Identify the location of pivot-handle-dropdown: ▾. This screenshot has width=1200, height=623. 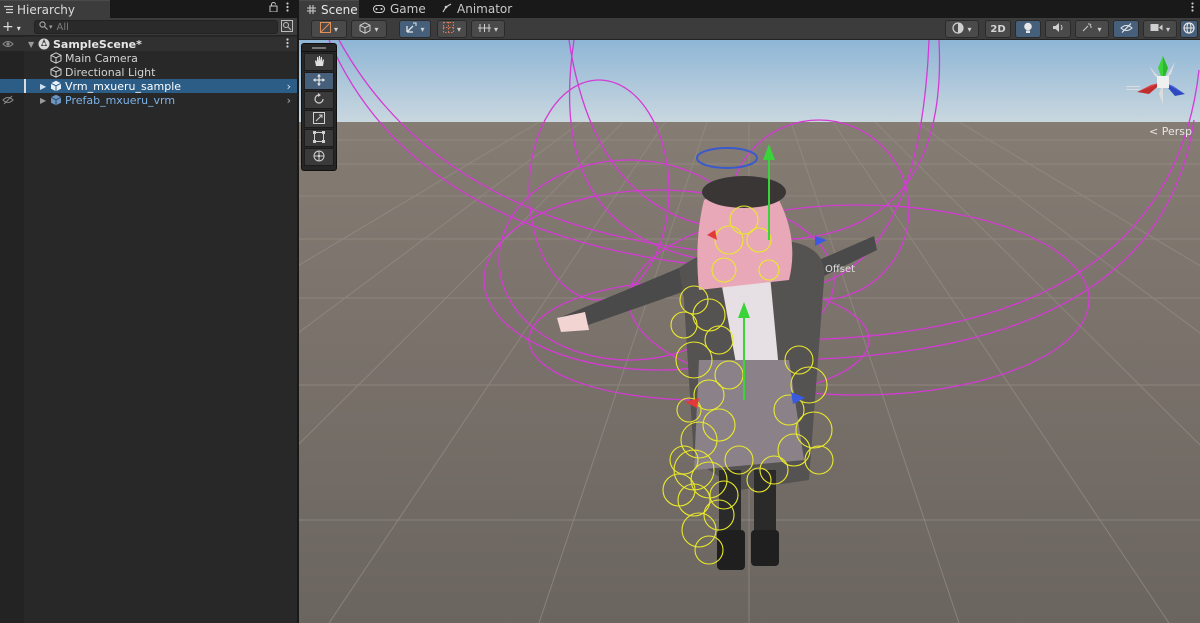
(415, 29).